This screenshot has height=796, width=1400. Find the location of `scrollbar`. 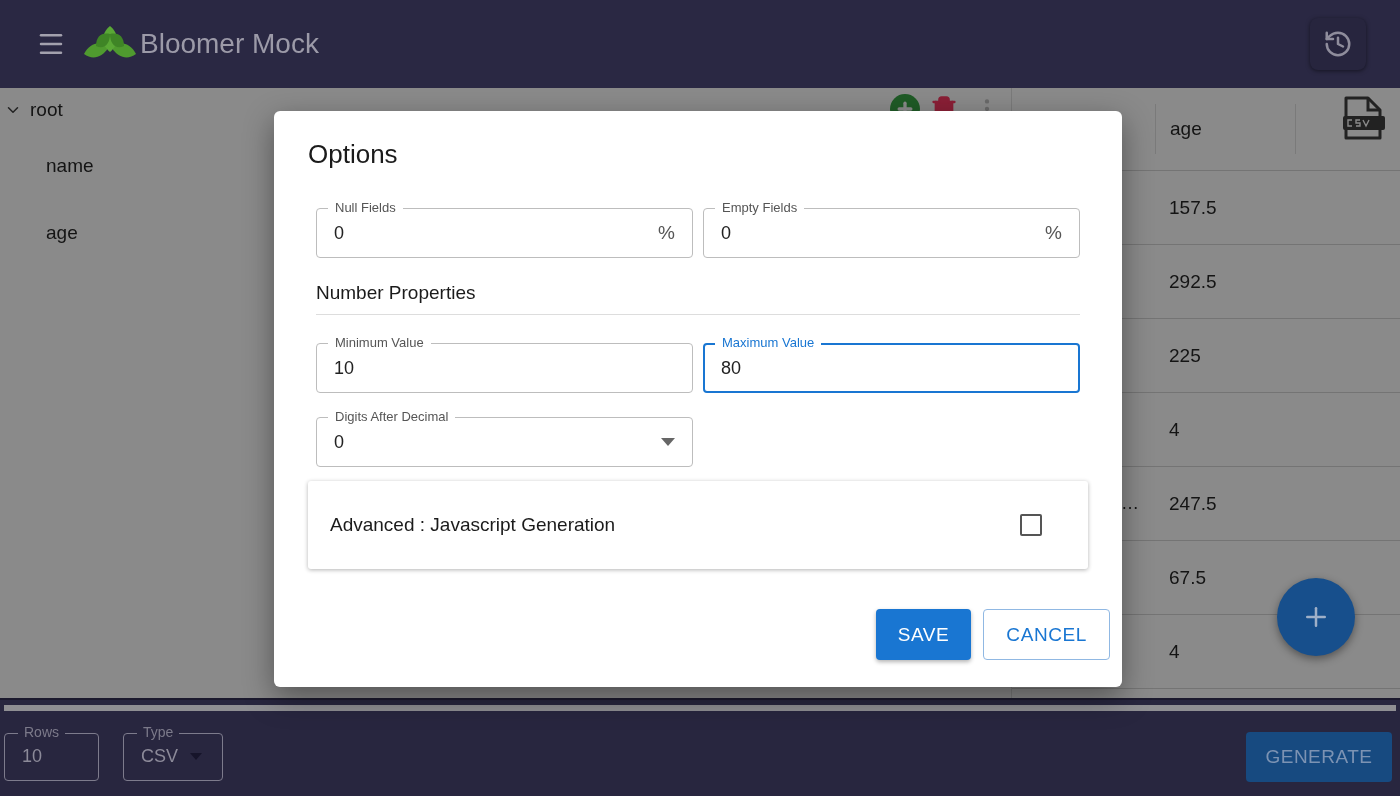

scrollbar is located at coordinates (700, 708).